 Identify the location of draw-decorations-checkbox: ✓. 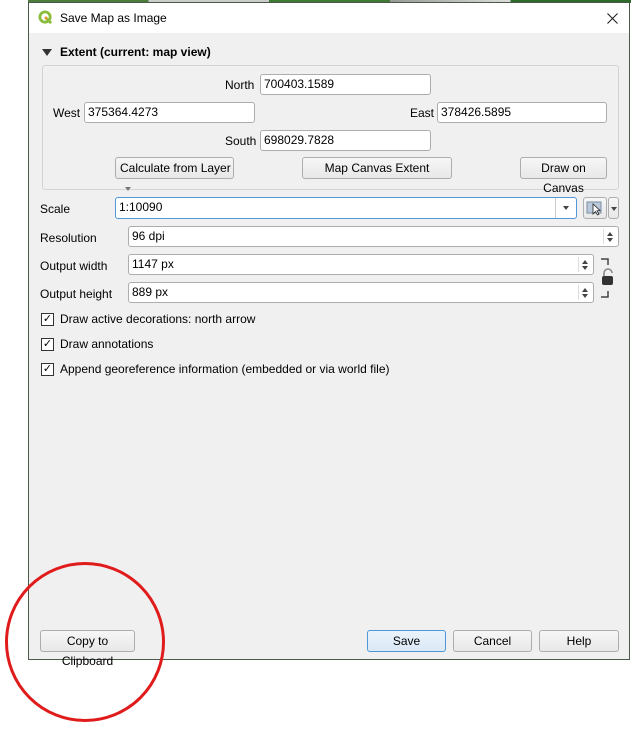
(47, 319).